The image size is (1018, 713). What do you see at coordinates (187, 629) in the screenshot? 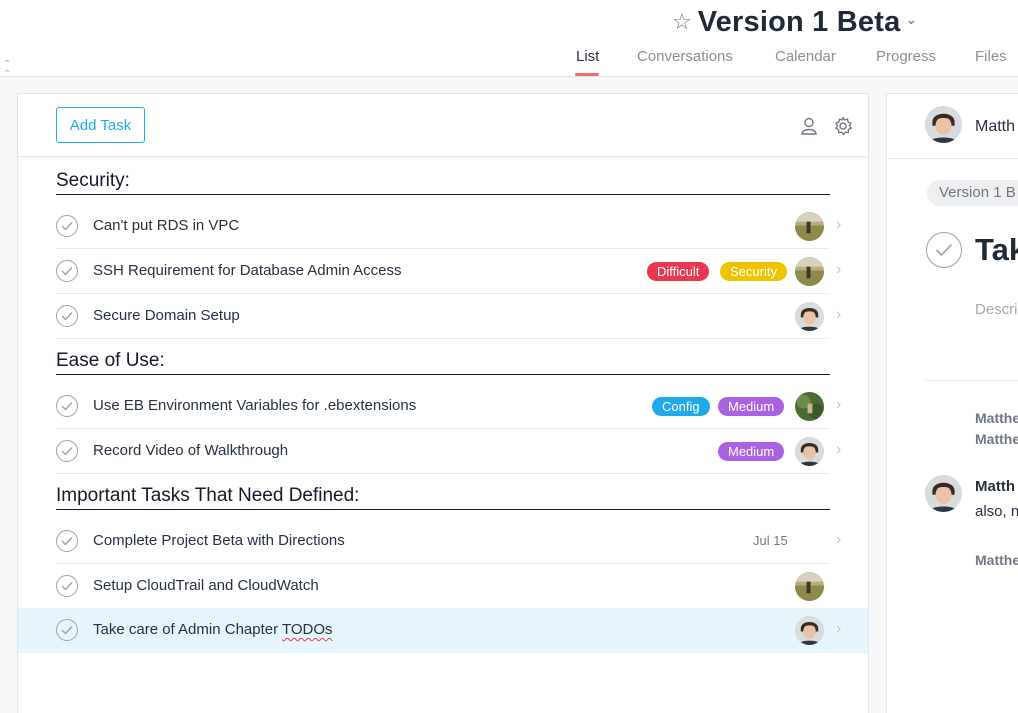
I see `task-name-text: Take care of Admin Chapter` at bounding box center [187, 629].